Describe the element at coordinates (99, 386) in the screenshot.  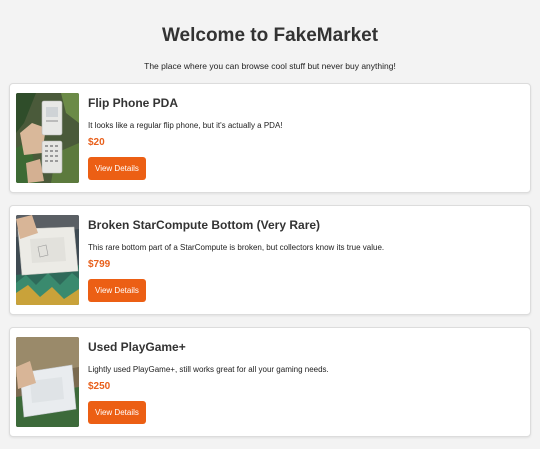
I see `product-price: $250` at that location.